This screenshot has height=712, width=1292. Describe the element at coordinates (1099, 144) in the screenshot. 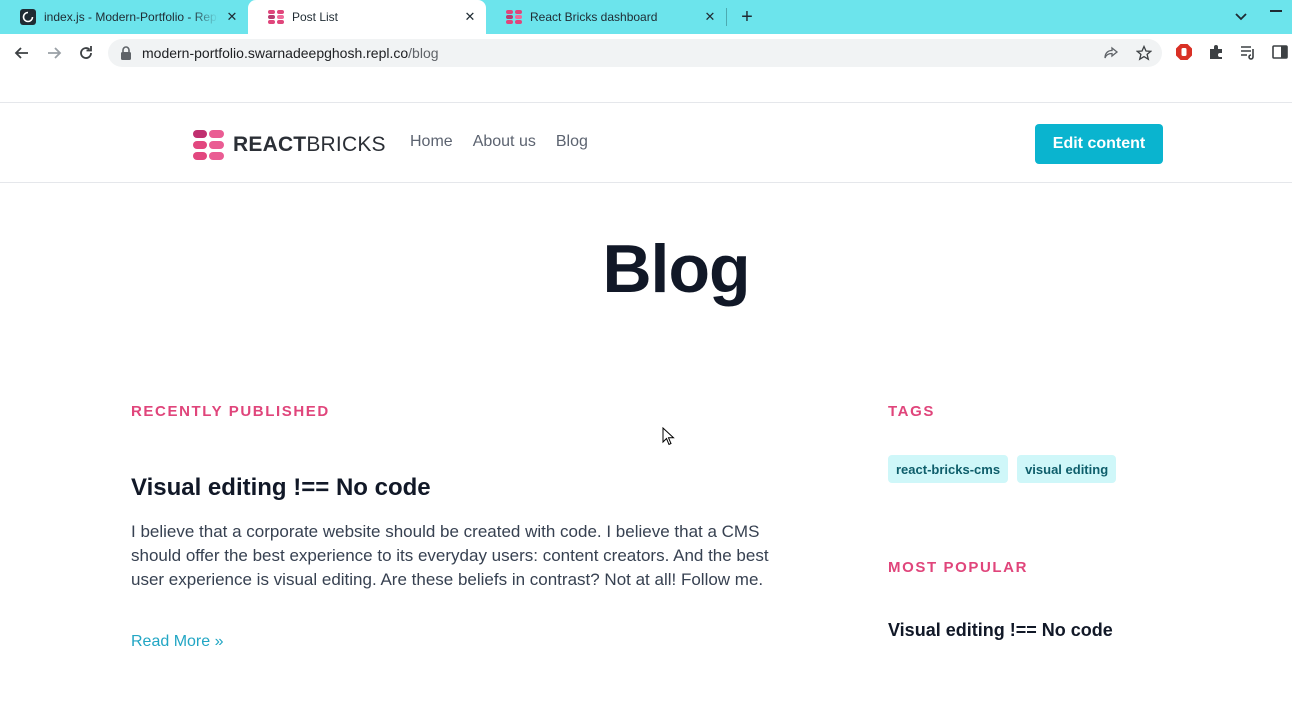

I see `edit-content-button: Edit content` at that location.